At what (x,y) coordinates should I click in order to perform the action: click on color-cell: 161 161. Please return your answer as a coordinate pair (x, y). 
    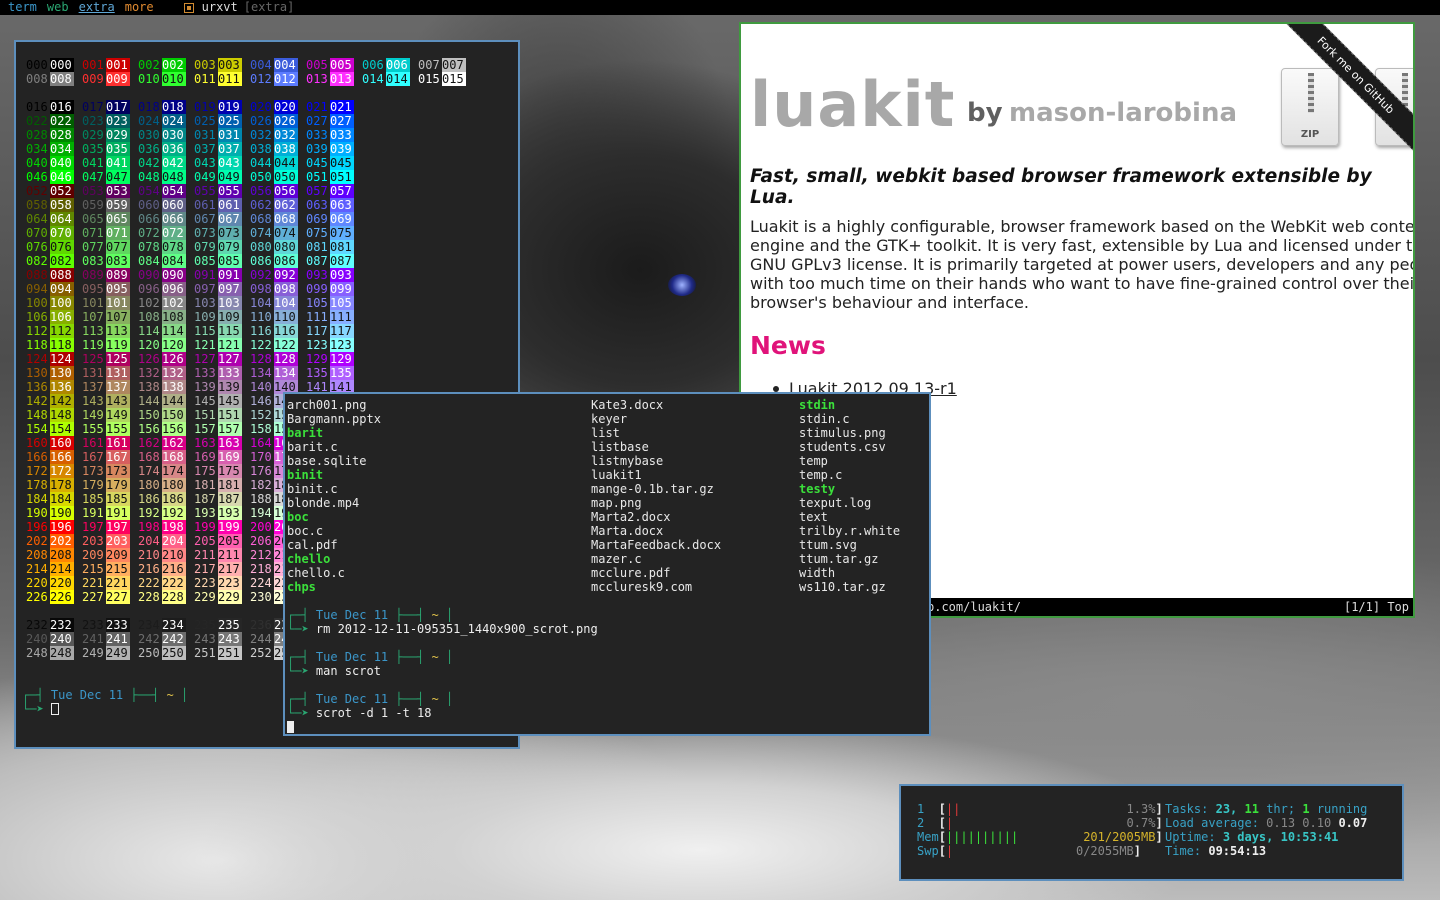
    Looking at the image, I should click on (110, 443).